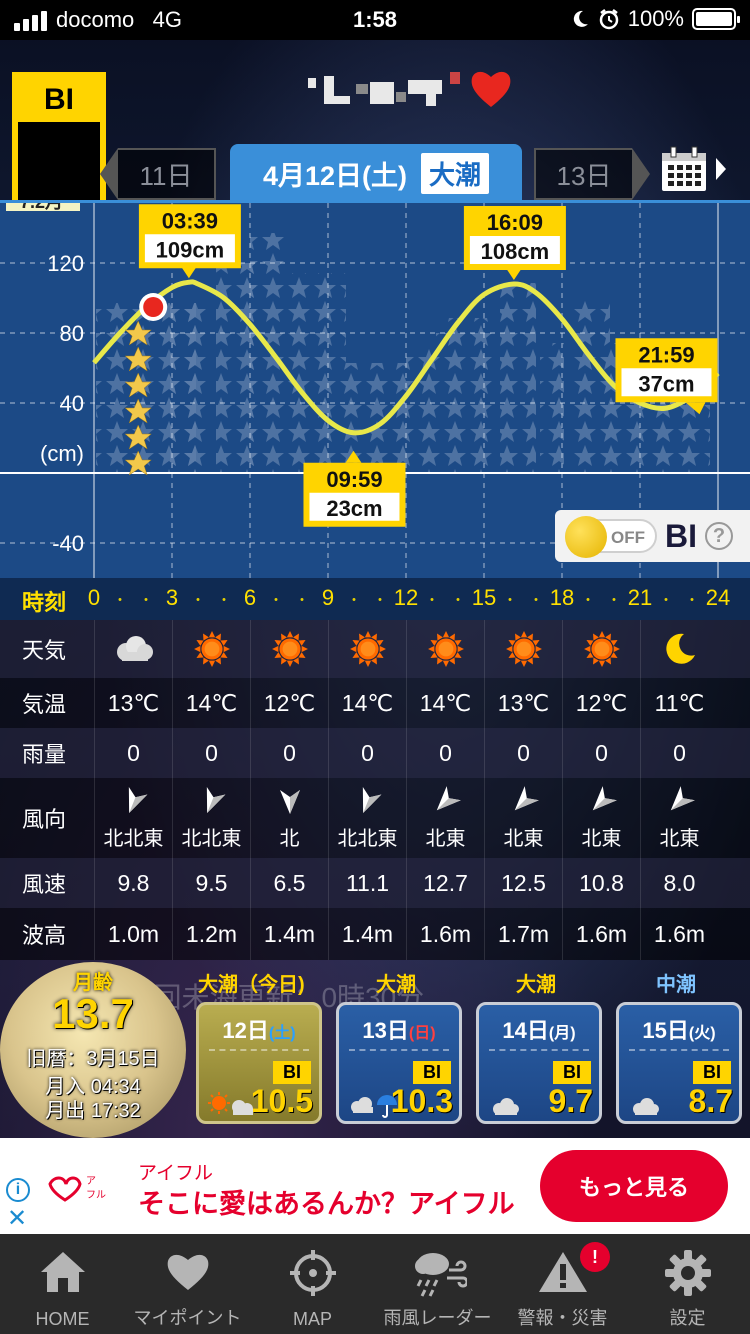  What do you see at coordinates (375, 1186) in the screenshot?
I see `ad-banner: i ✕ ア フル アイフル そこに愛はあるんか？アイフル もっと見る` at bounding box center [375, 1186].